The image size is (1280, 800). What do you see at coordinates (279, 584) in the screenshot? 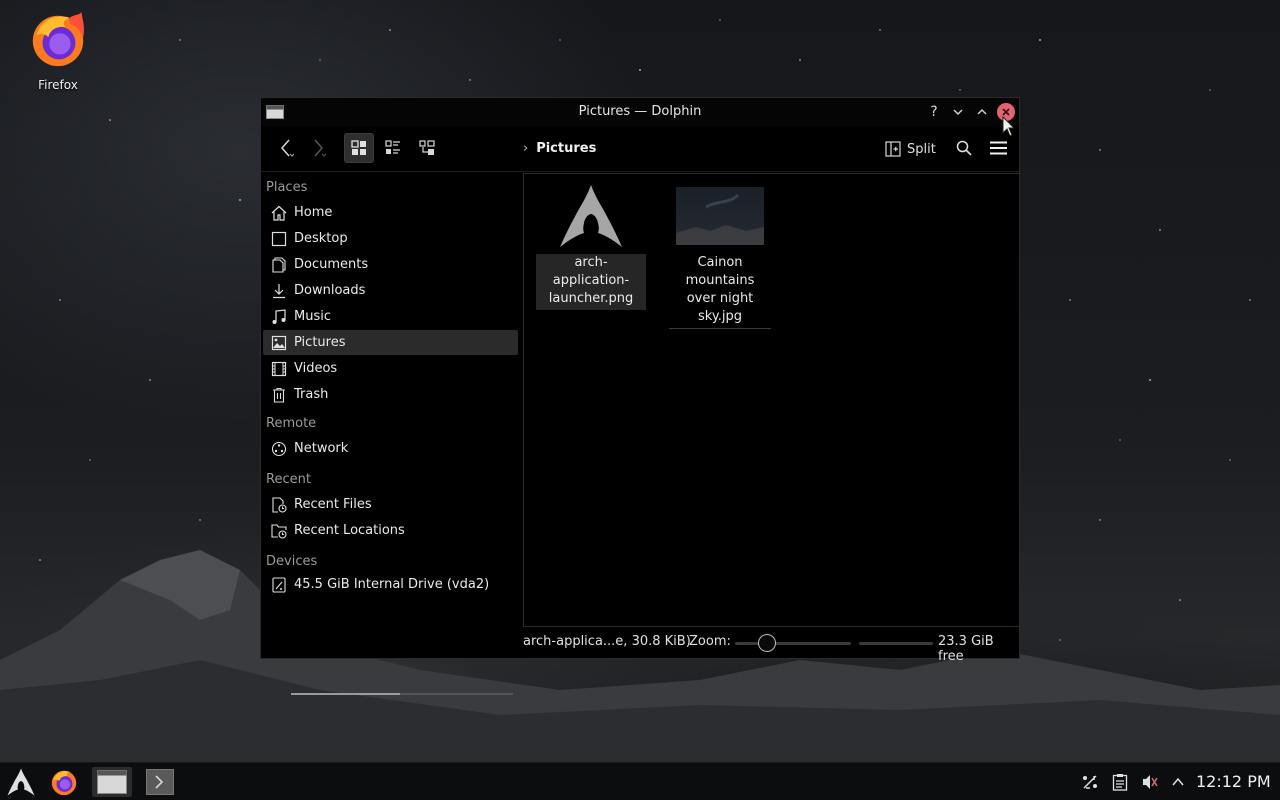
I see `drive-icon` at bounding box center [279, 584].